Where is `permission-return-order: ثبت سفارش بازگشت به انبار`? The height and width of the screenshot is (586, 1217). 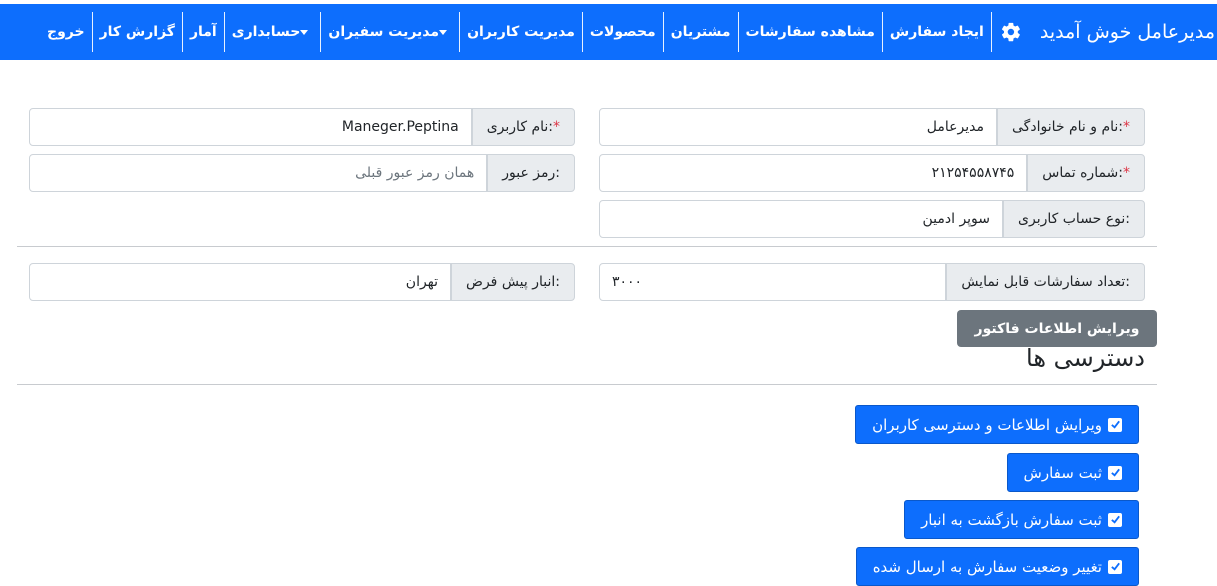 permission-return-order: ثبت سفارش بازگشت به انبار is located at coordinates (1021, 519).